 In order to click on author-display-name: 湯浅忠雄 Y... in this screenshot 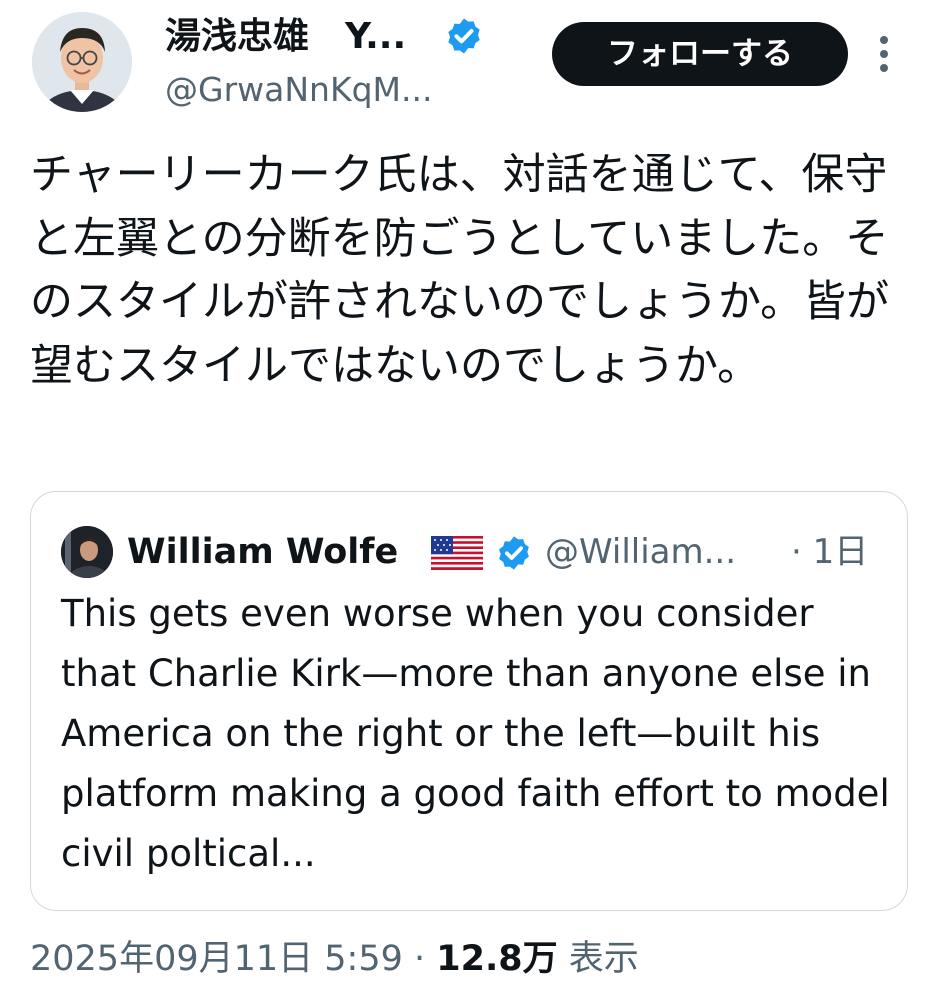, I will do `click(285, 37)`.